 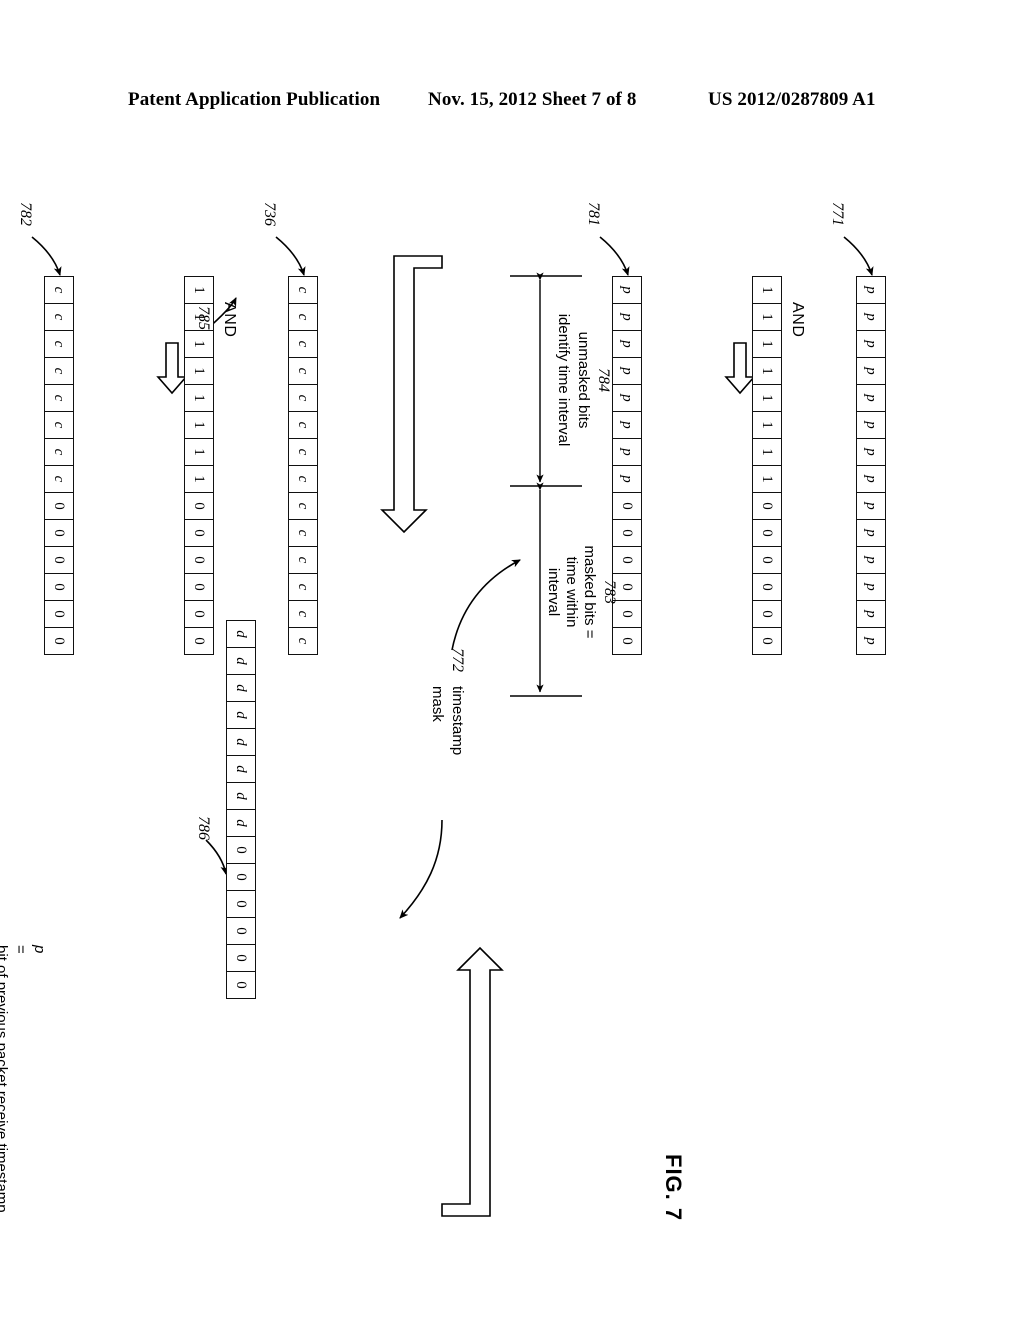 I want to click on bracket-784-line1: unmasked bits, so click(x=583, y=380).